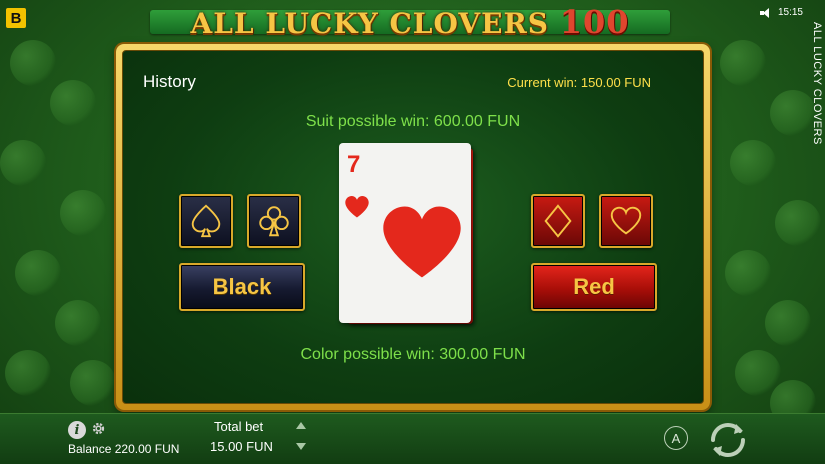 The height and width of the screenshot is (464, 825). What do you see at coordinates (98, 428) in the screenshot?
I see `gear-icon` at bounding box center [98, 428].